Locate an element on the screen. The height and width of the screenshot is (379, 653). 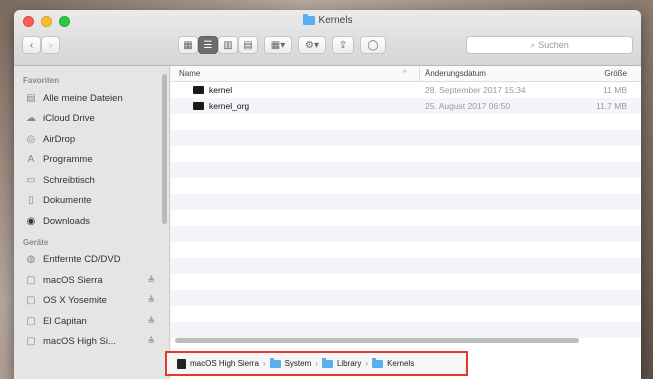
view-icons-button: ▦ is located at coordinates (188, 45).